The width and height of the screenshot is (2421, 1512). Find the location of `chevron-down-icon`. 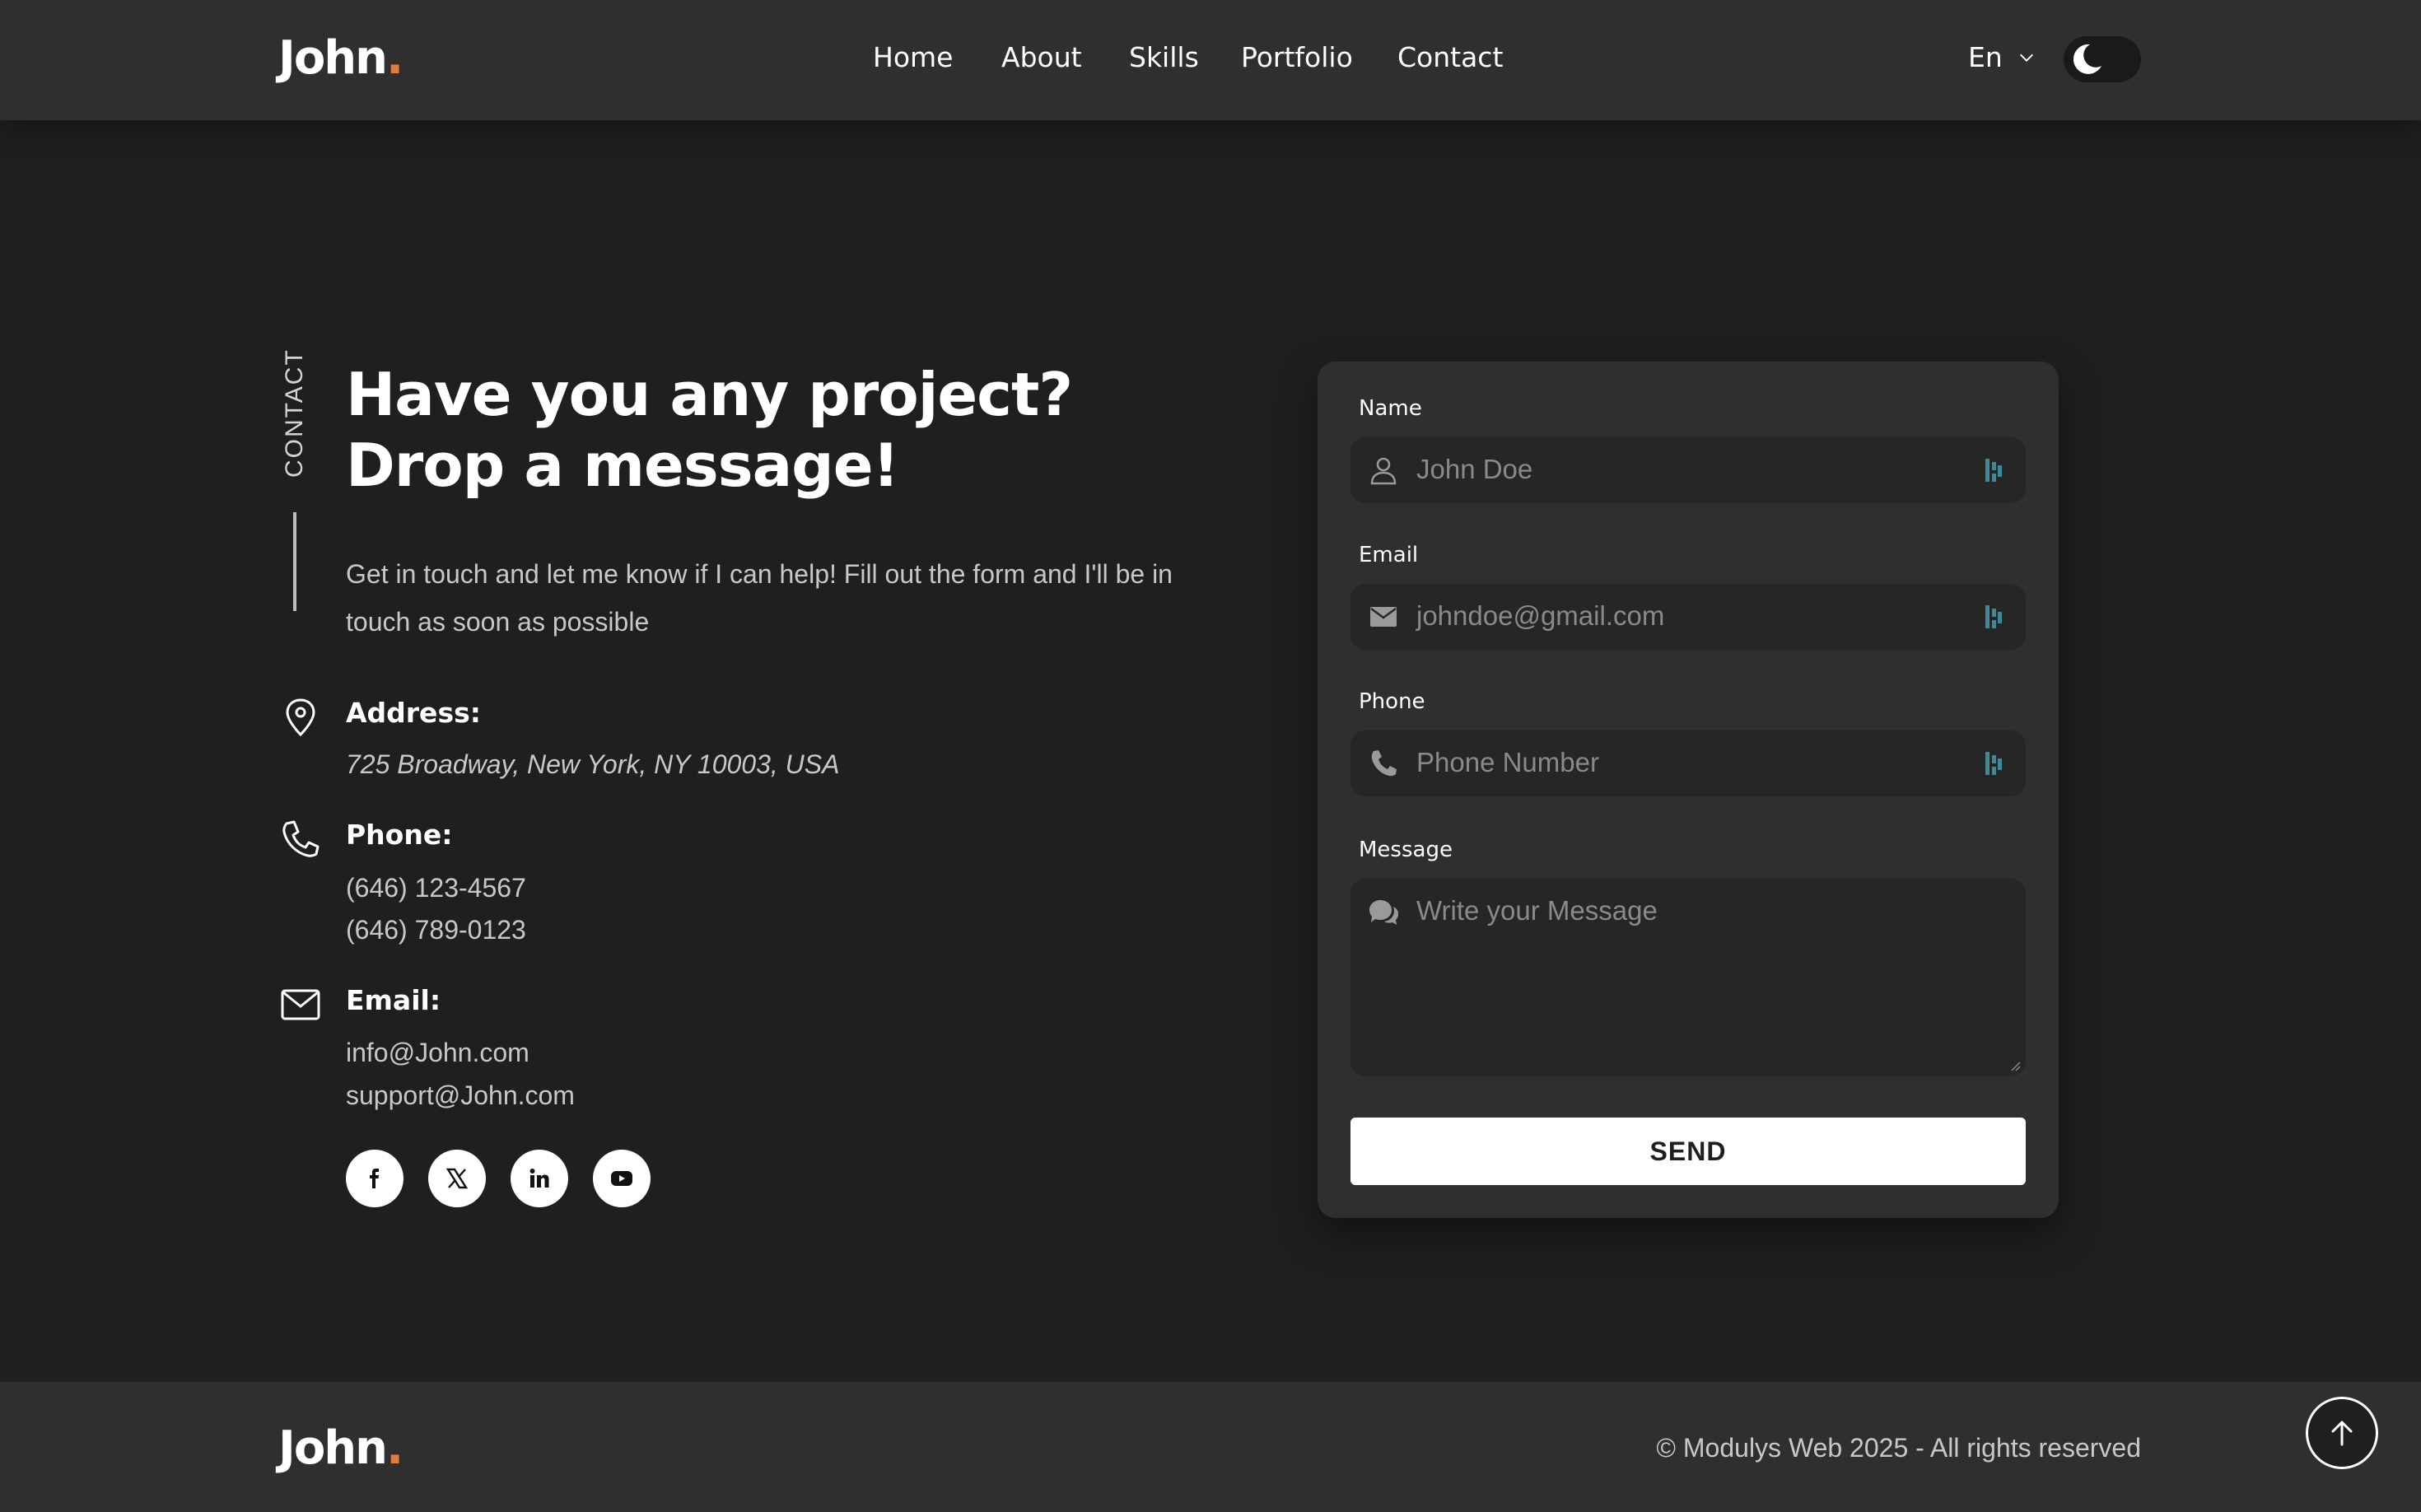

chevron-down-icon is located at coordinates (2026, 58).